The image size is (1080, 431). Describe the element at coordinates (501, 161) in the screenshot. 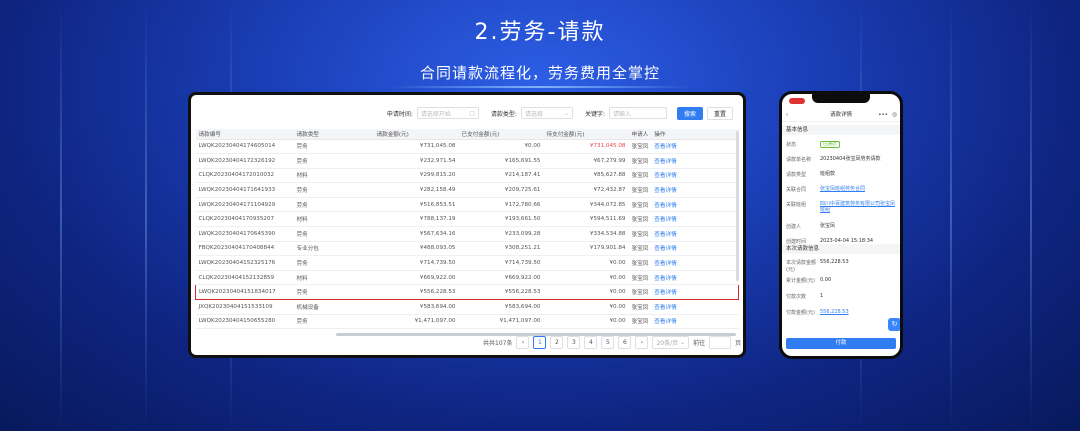

I see `cell-paid: ¥165,691.55` at that location.